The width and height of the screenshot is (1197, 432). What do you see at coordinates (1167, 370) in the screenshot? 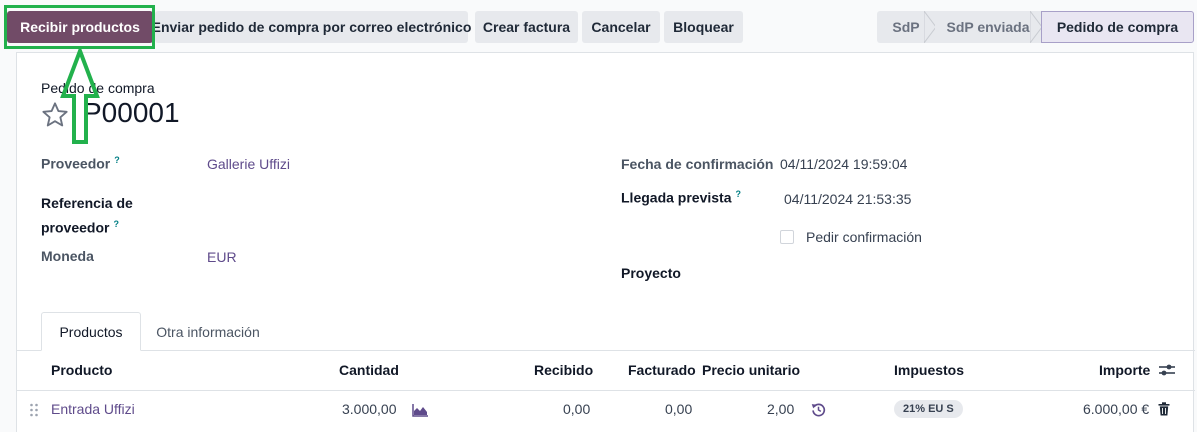
I see `optional-columns-icon` at bounding box center [1167, 370].